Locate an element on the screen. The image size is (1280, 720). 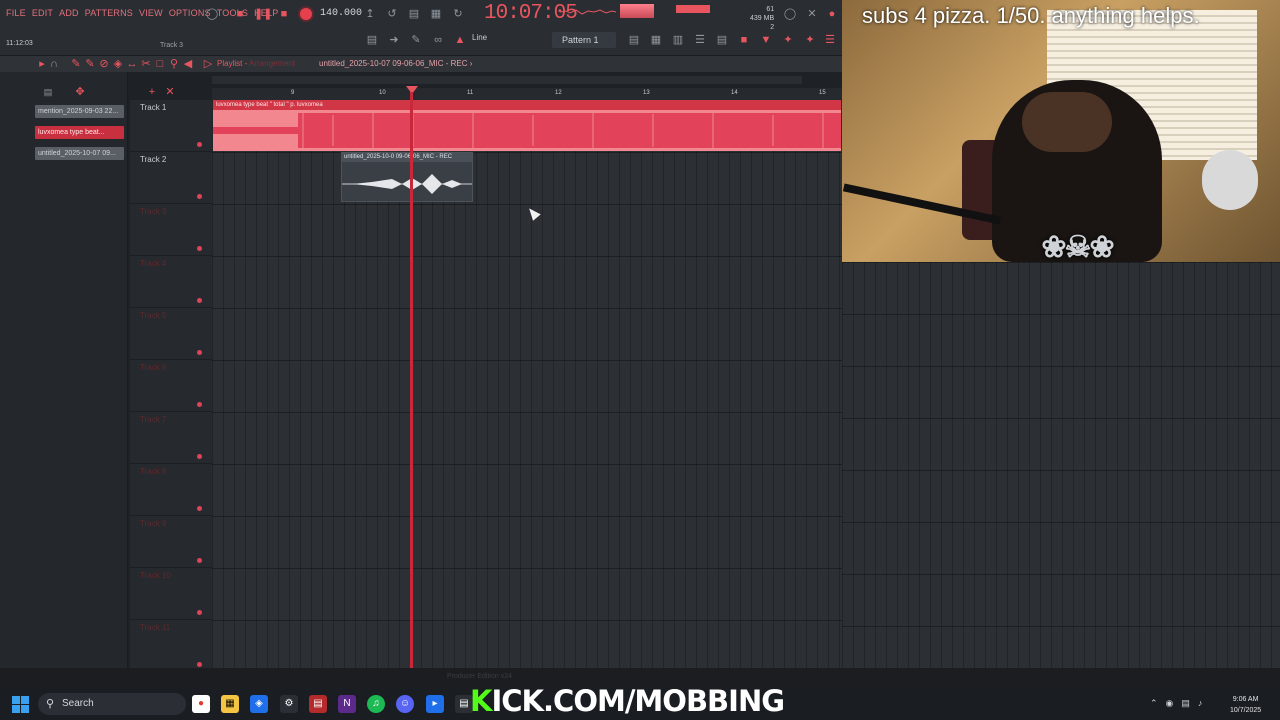
track-header-6: Track 6 is located at coordinates (171, 386).